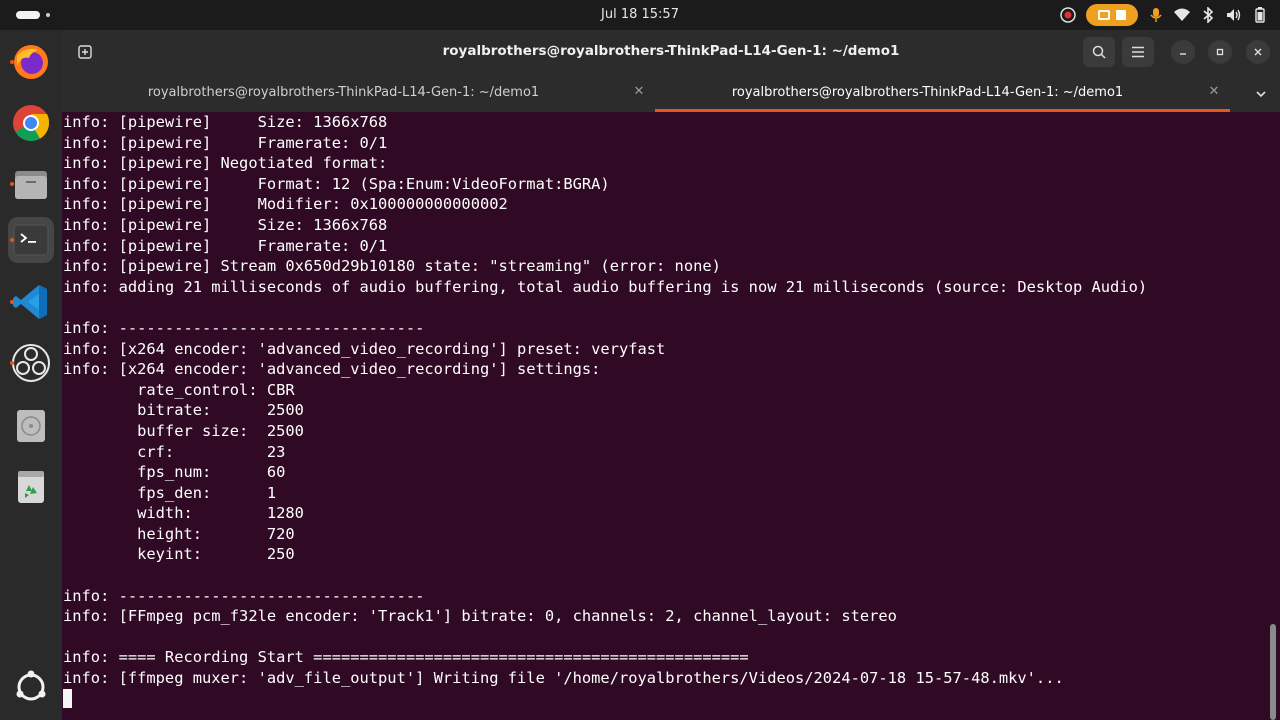 The image size is (1280, 720). I want to click on terminal-line: width: 1280, so click(183, 513).